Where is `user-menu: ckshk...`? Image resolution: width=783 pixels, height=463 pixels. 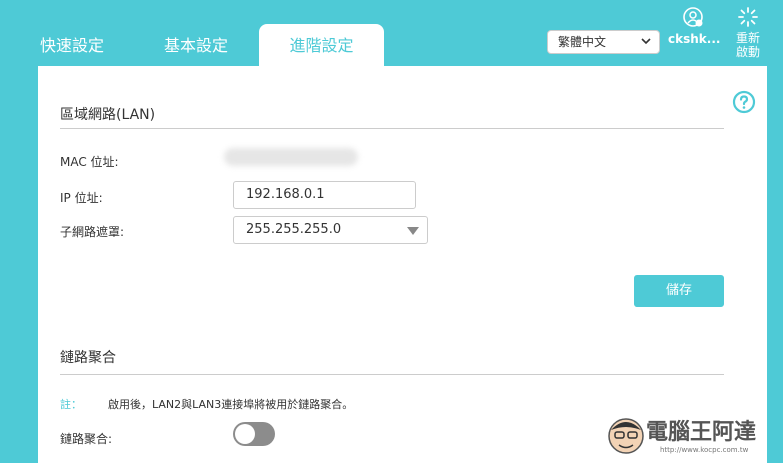
user-menu: ckshk... is located at coordinates (694, 26).